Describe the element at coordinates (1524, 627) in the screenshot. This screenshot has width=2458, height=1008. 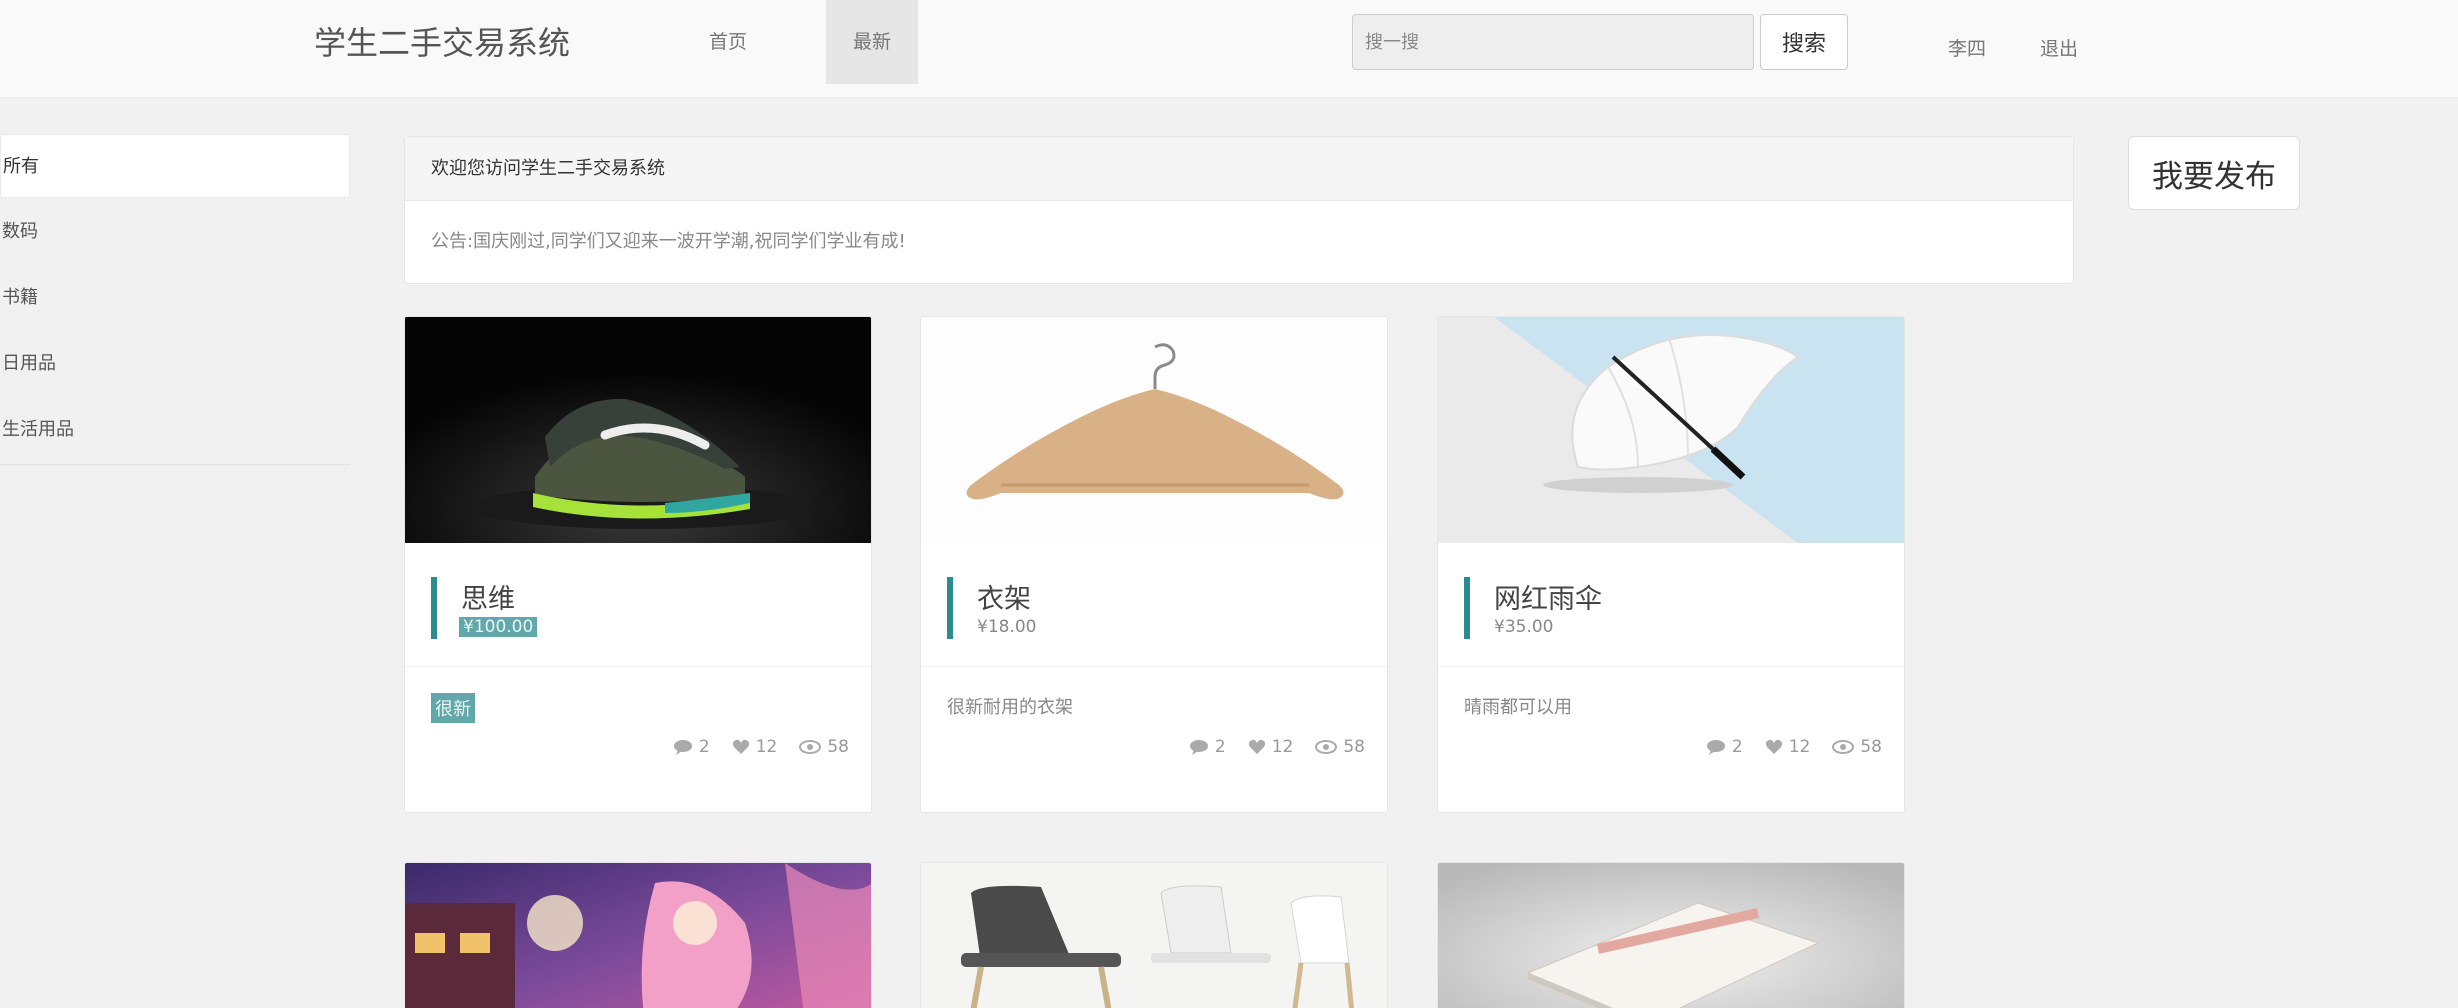
I see `product-price: ¥35.00` at that location.